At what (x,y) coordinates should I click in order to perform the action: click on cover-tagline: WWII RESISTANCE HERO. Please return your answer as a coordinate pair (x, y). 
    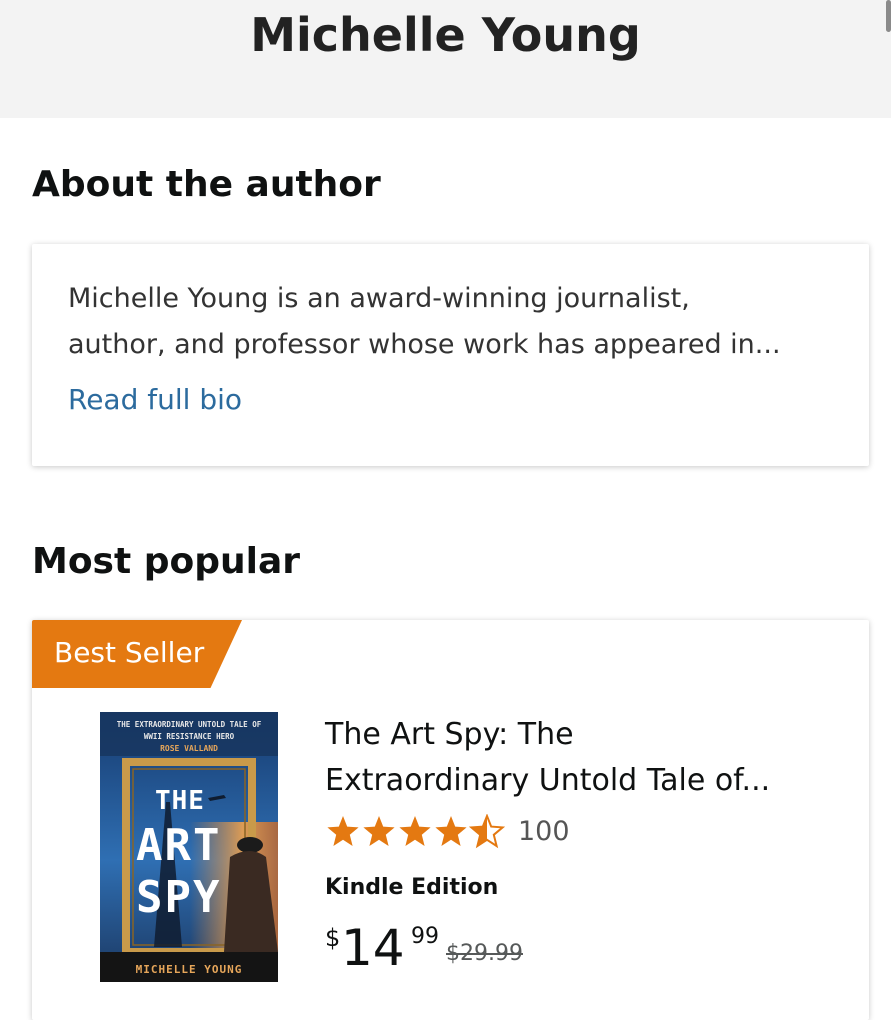
    Looking at the image, I should click on (189, 736).